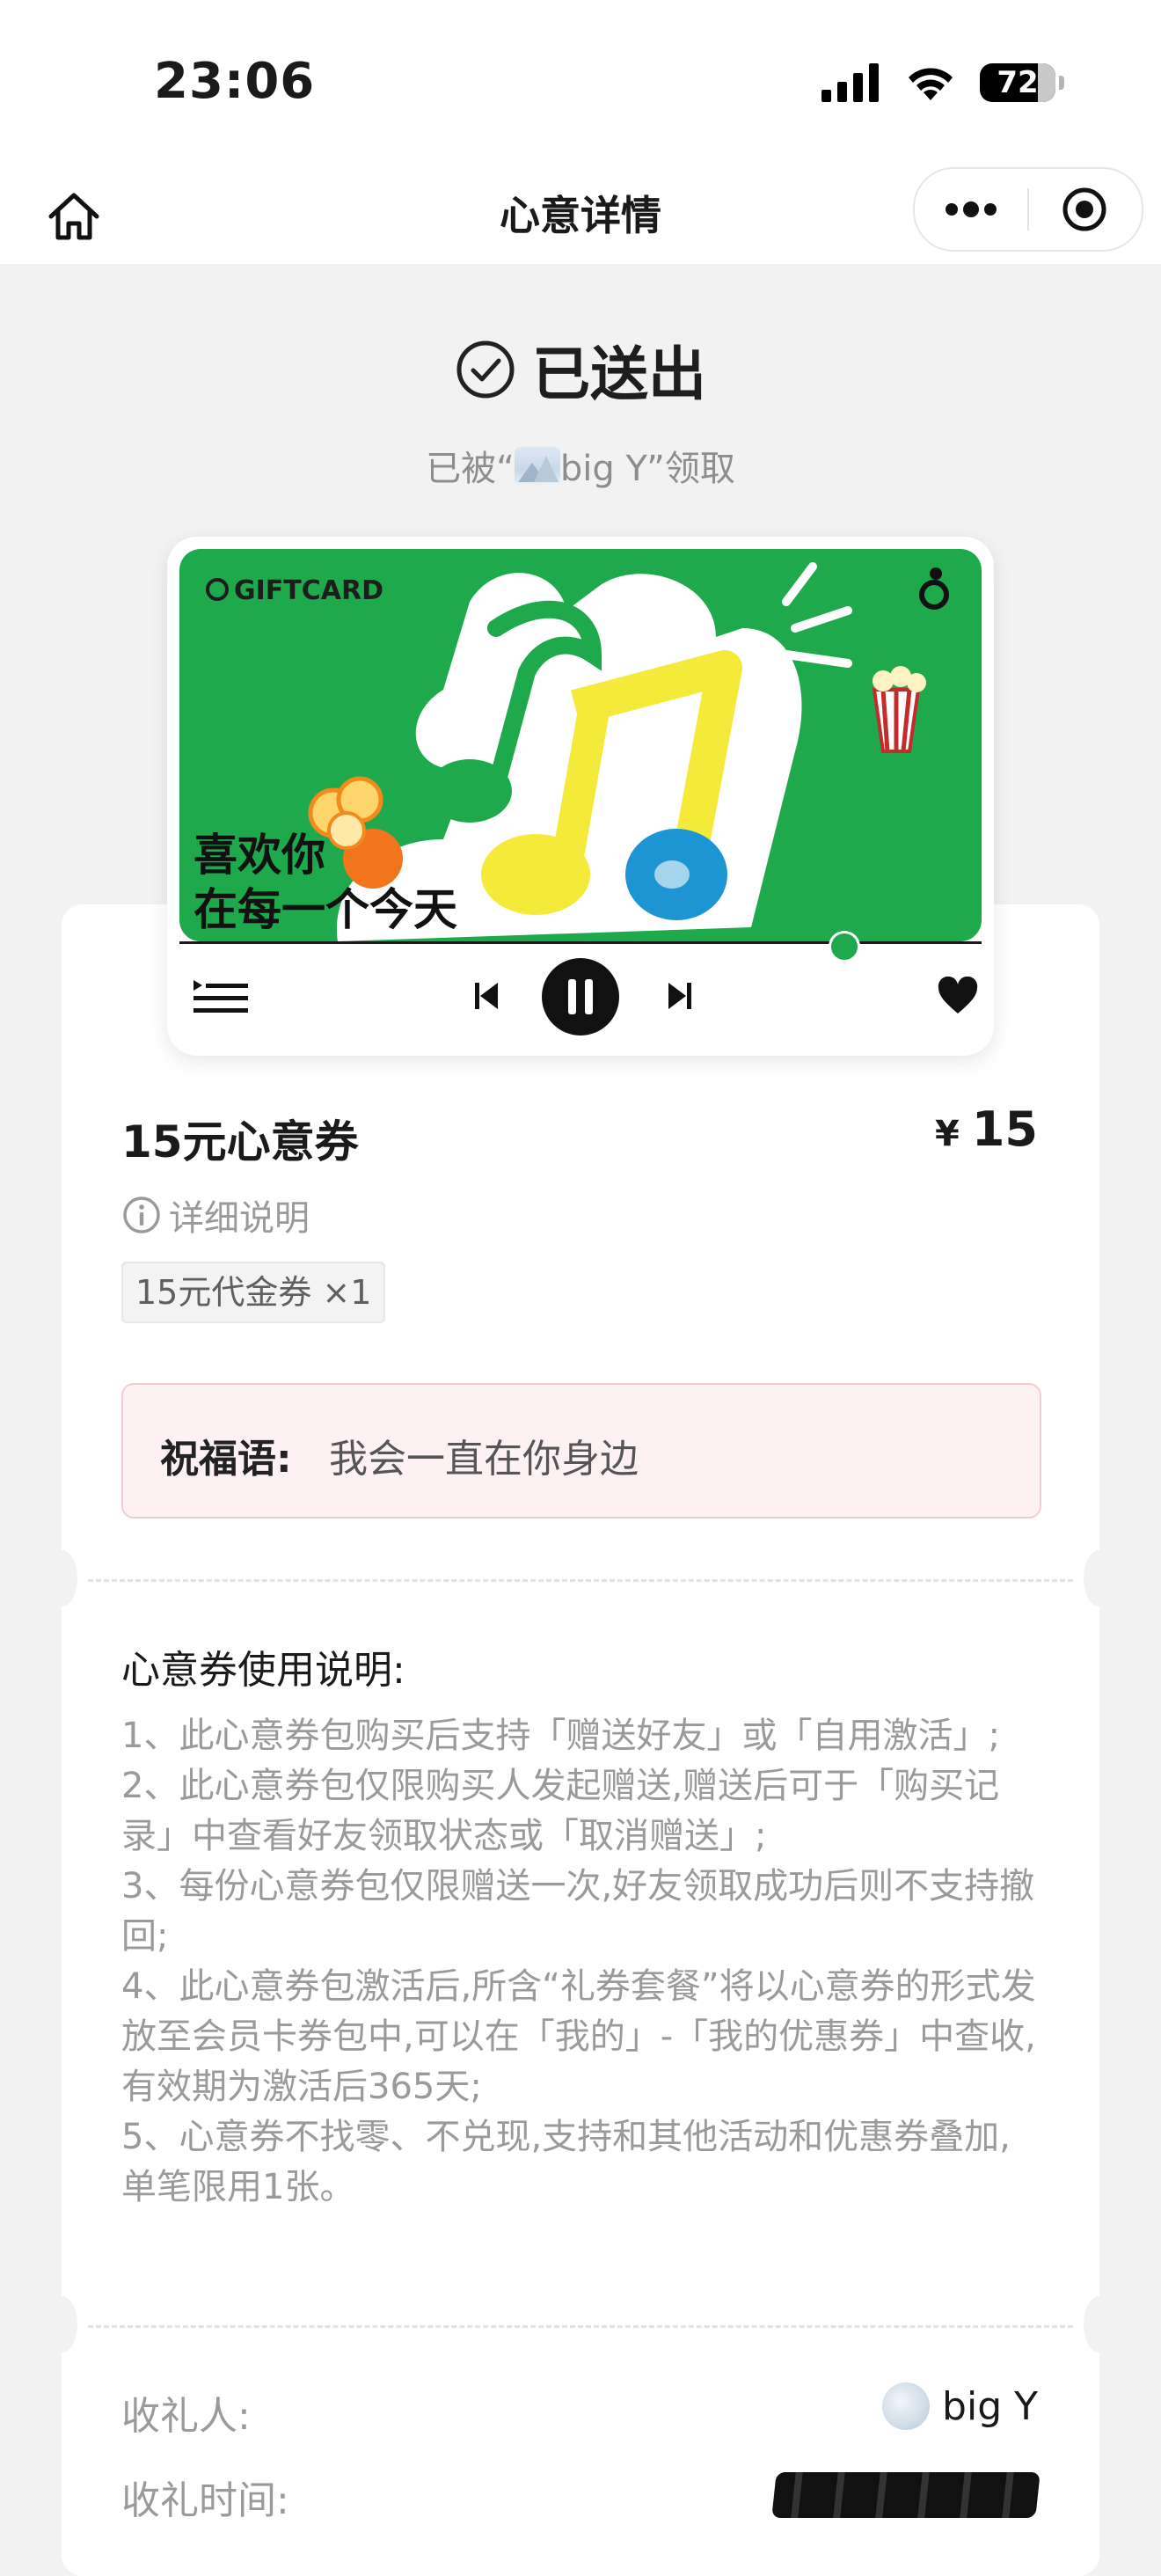 The height and width of the screenshot is (2576, 1161). I want to click on gift-card-progress-line, so click(580, 942).